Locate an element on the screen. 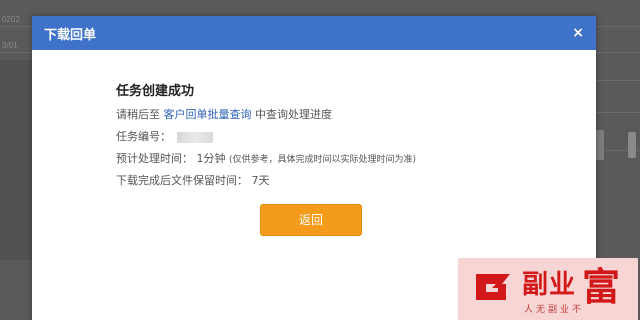 This screenshot has width=640, height=320. retention-line: 下载完成后文件保留时间： 7天 is located at coordinates (346, 181).